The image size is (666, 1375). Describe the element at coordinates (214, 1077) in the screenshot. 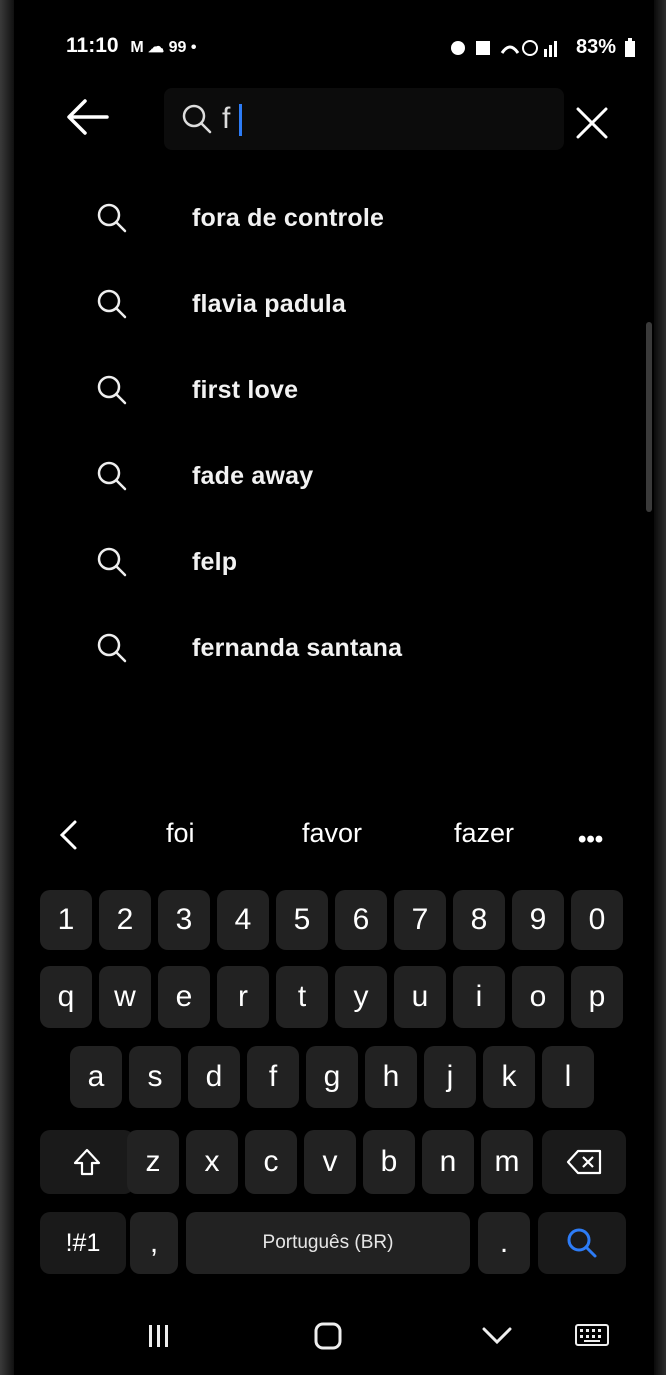

I see `key-d: d` at that location.